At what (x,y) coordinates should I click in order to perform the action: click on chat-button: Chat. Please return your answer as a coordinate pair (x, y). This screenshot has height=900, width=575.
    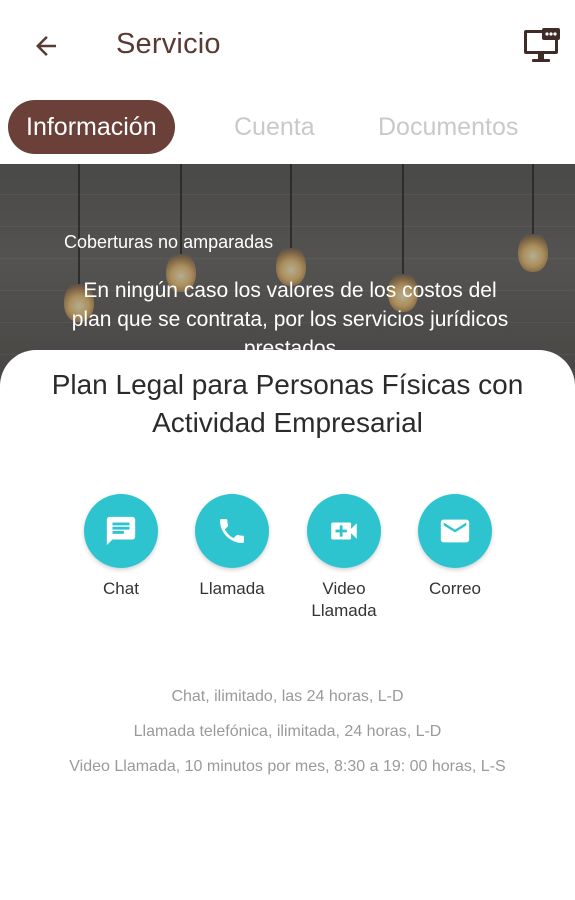
    Looking at the image, I should click on (121, 547).